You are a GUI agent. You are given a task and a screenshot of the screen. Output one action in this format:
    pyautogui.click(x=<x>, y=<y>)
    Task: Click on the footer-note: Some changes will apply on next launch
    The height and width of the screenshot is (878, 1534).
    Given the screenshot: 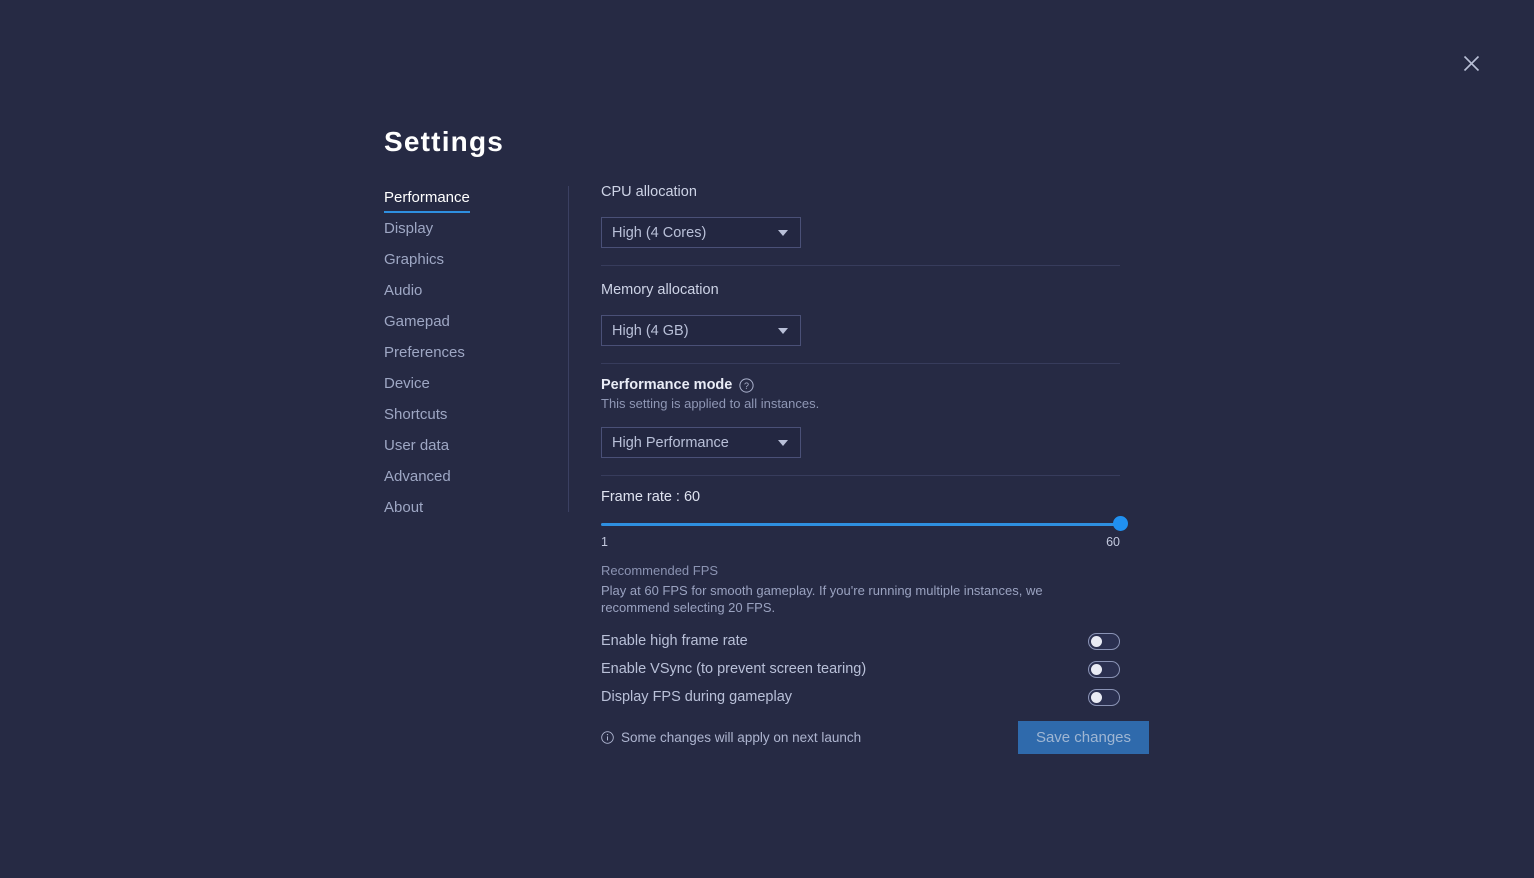 What is the action you would take?
    pyautogui.click(x=731, y=737)
    